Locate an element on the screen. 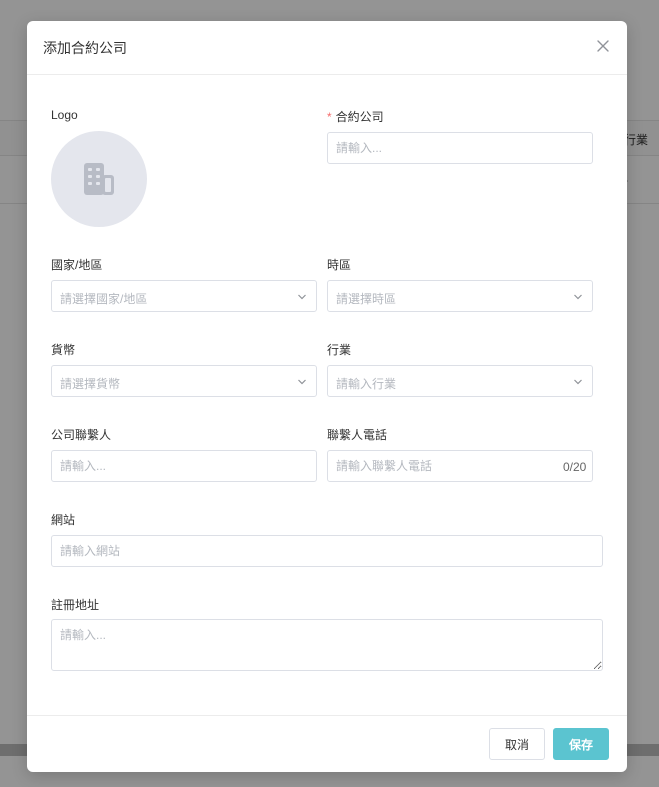 The width and height of the screenshot is (659, 787). contact-input is located at coordinates (184, 466).